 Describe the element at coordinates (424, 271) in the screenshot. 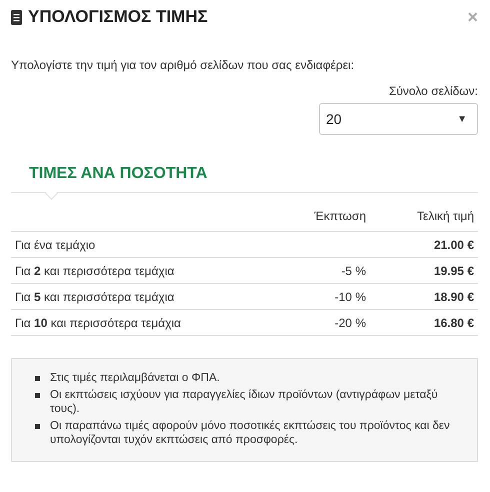

I see `price-cell: 19.95 €` at that location.